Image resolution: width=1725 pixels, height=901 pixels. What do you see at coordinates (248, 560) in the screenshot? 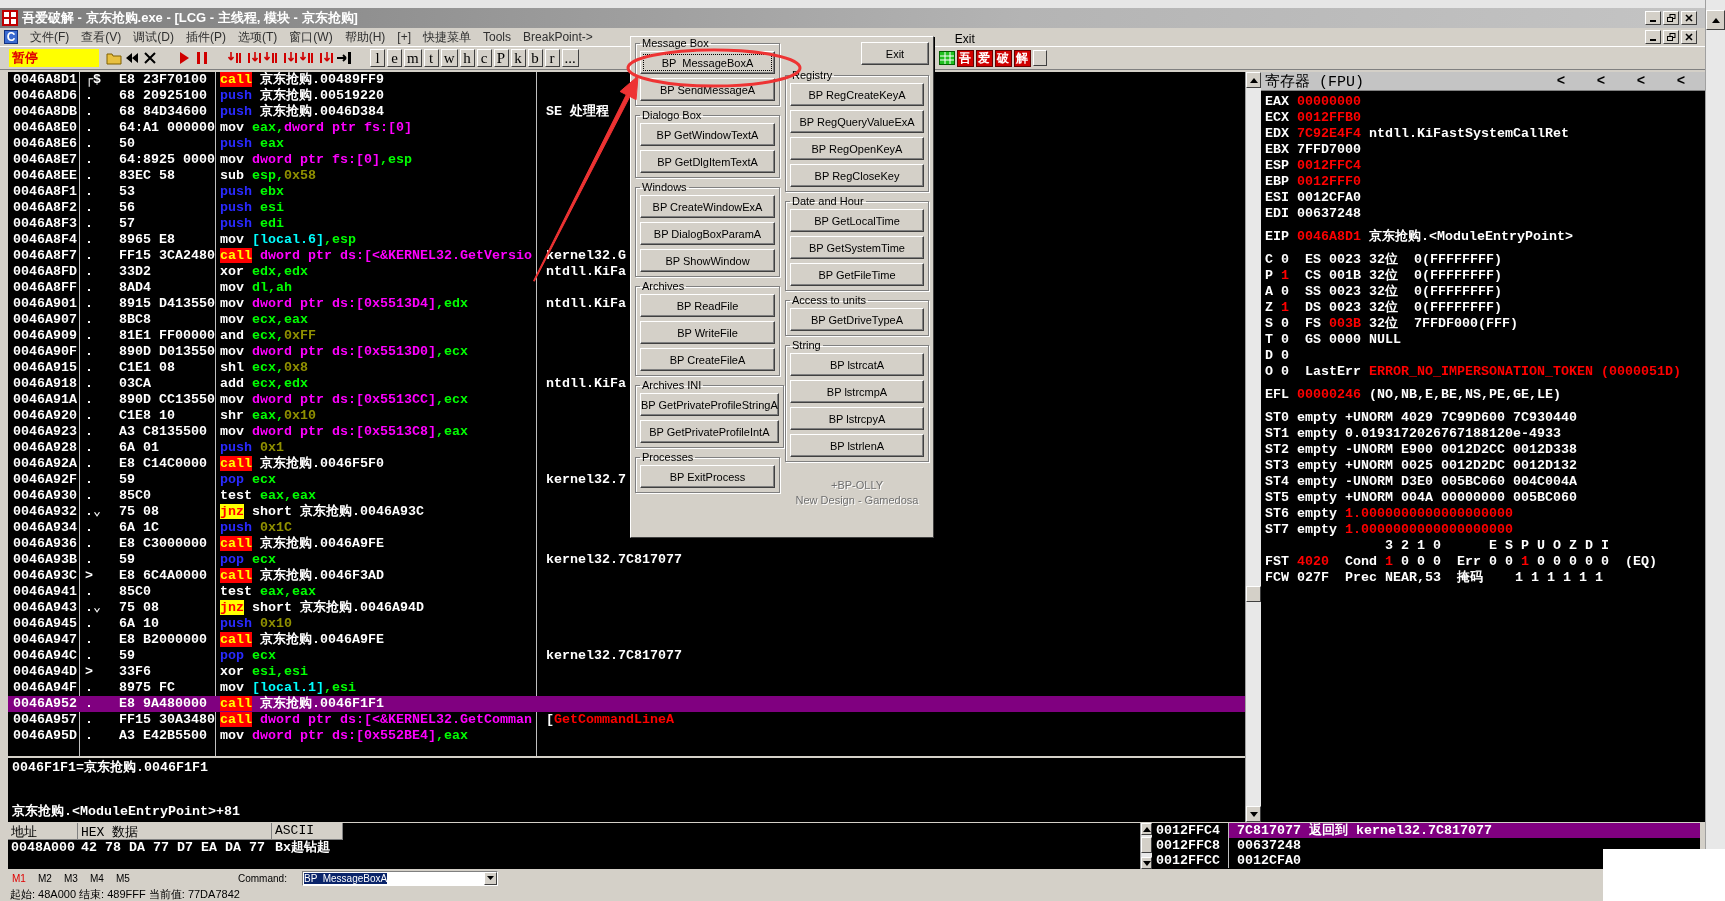
I see `instruction: pop ecx` at bounding box center [248, 560].